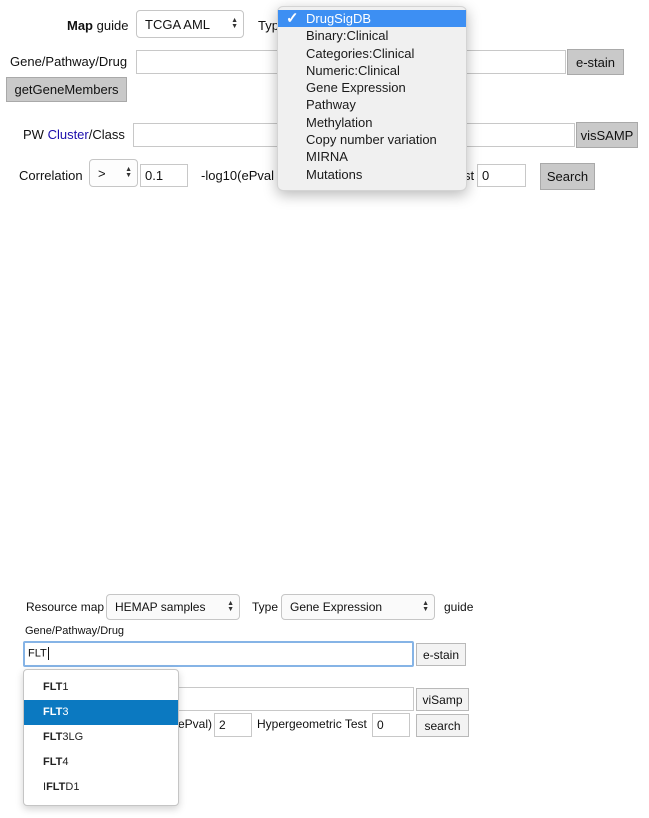 Image resolution: width=649 pixels, height=818 pixels. What do you see at coordinates (164, 175) in the screenshot?
I see `correlation-value-input` at bounding box center [164, 175].